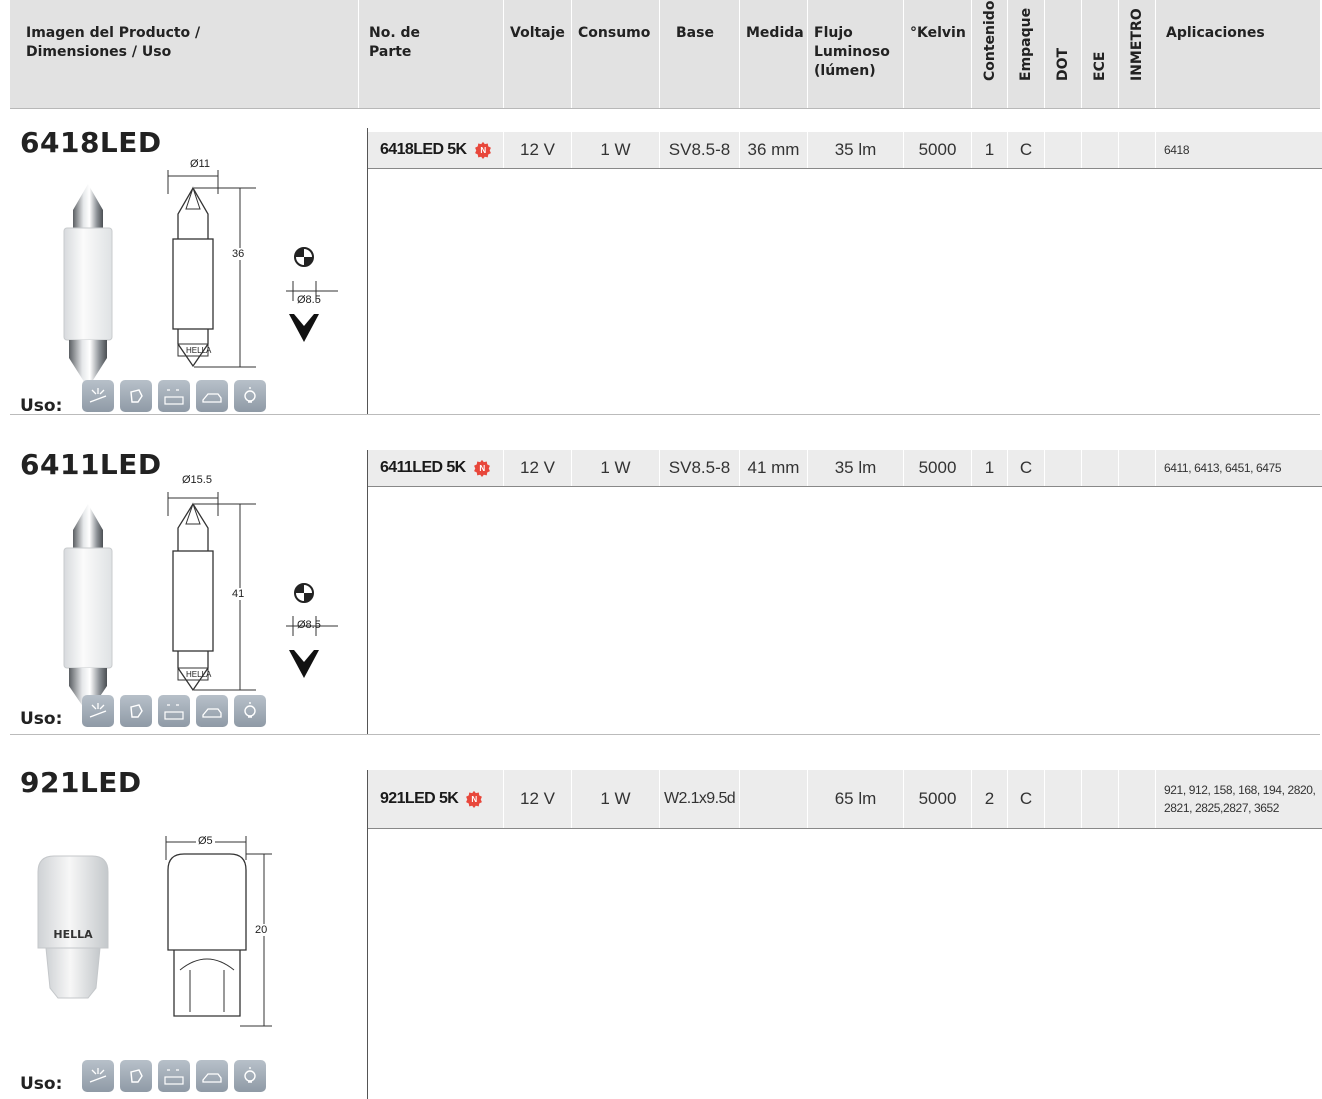  Describe the element at coordinates (937, 54) in the screenshot. I see `header-kelvin: °Kelvin` at that location.